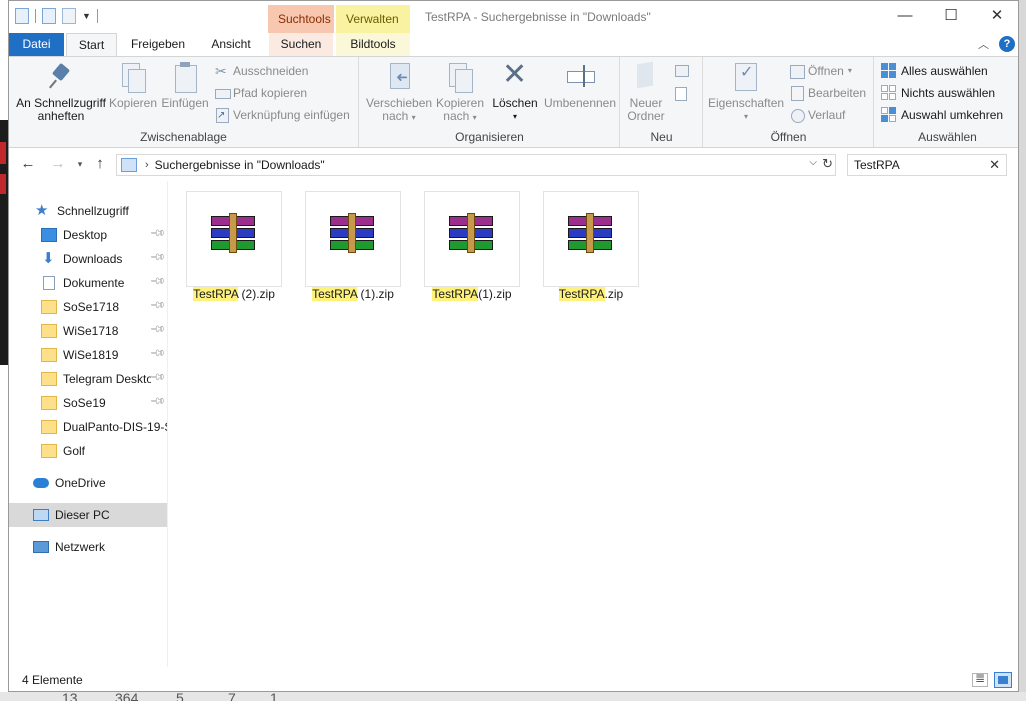 Image resolution: width=1026 pixels, height=701 pixels. I want to click on file-name: TestRPA.zip, so click(591, 294).